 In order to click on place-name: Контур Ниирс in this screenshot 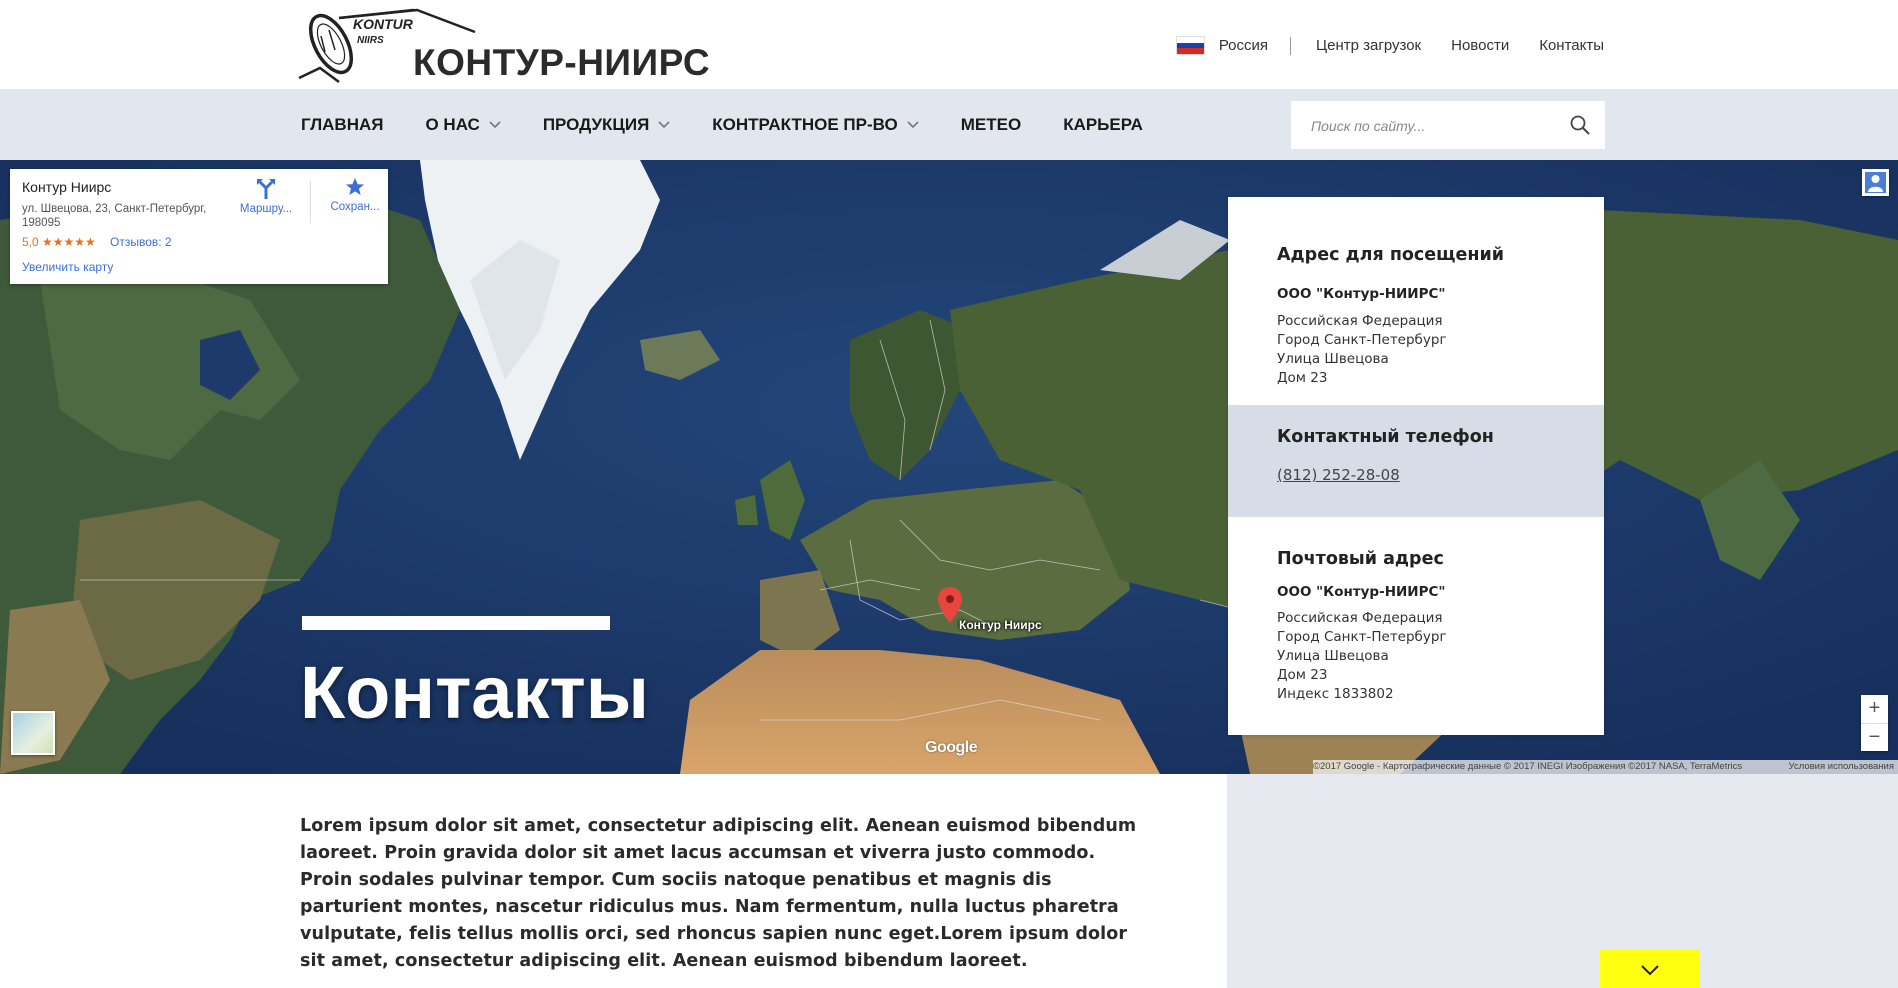, I will do `click(67, 187)`.